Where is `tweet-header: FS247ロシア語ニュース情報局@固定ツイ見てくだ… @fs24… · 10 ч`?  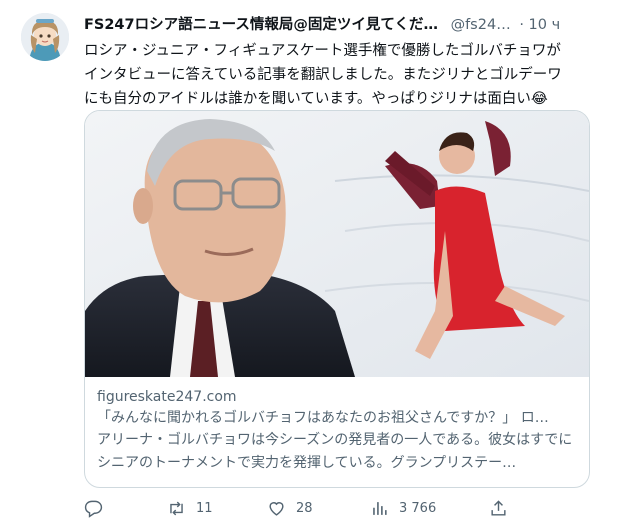 tweet-header: FS247ロシア語ニュース情報局@固定ツイ見てくだ… @fs24… · 10 ч is located at coordinates (349, 25).